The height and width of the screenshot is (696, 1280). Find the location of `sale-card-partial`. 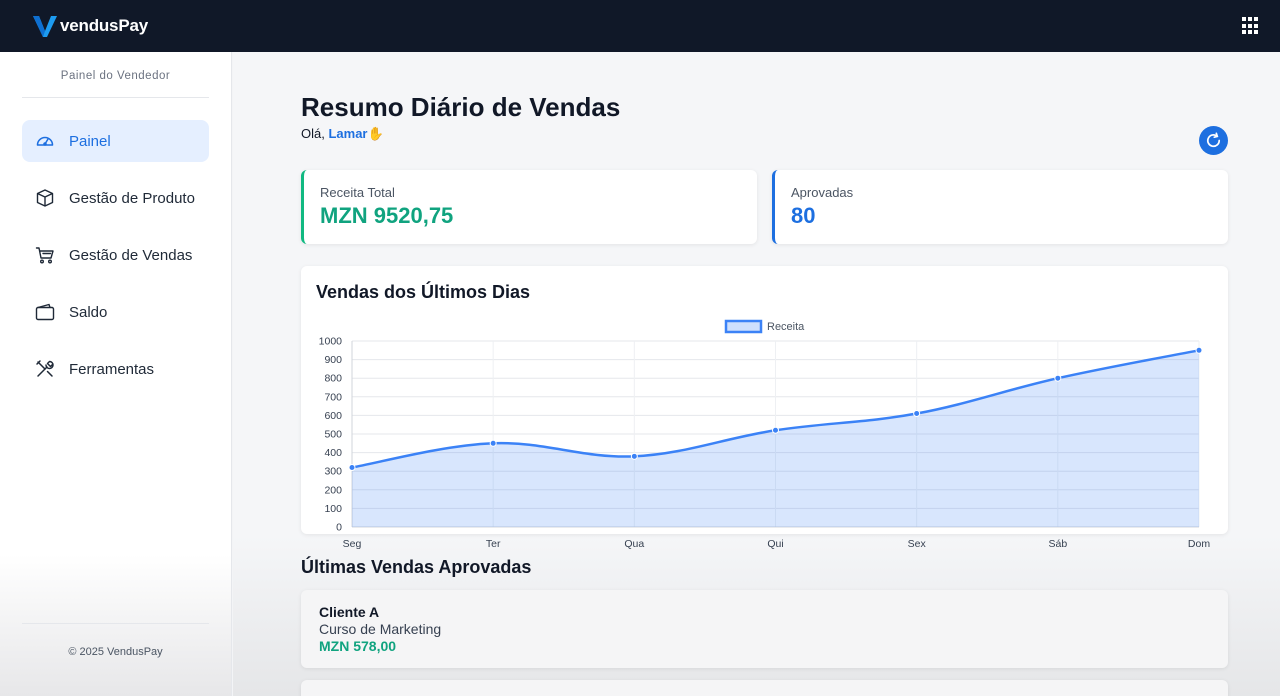

sale-card-partial is located at coordinates (764, 688).